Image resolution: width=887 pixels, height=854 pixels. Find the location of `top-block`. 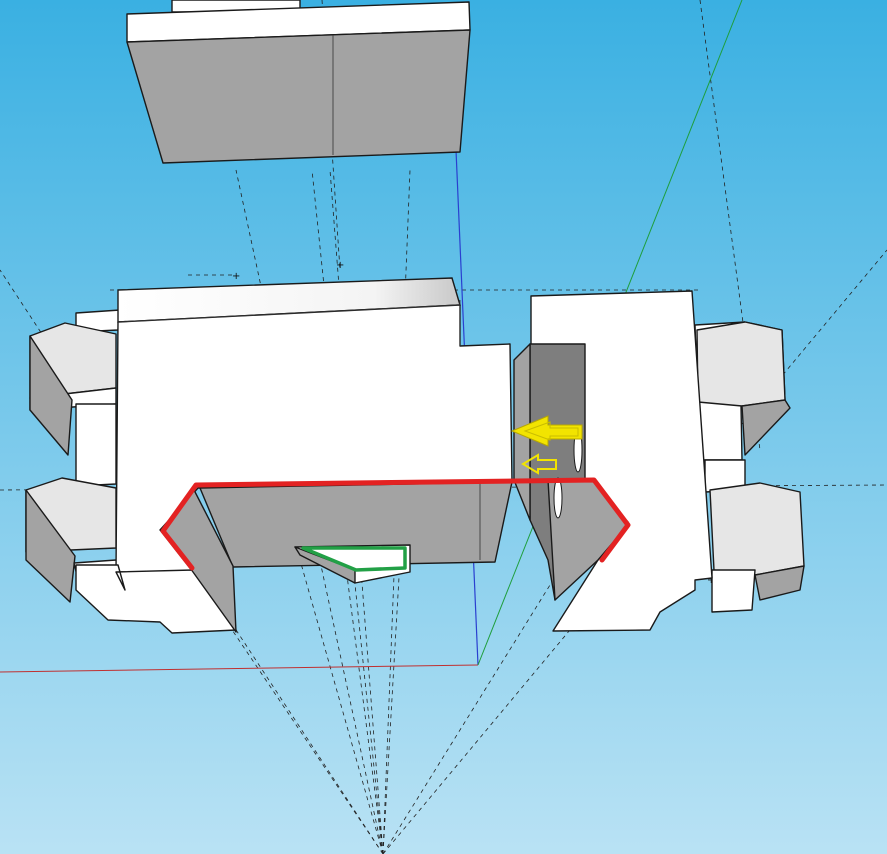

top-block is located at coordinates (298, 82).